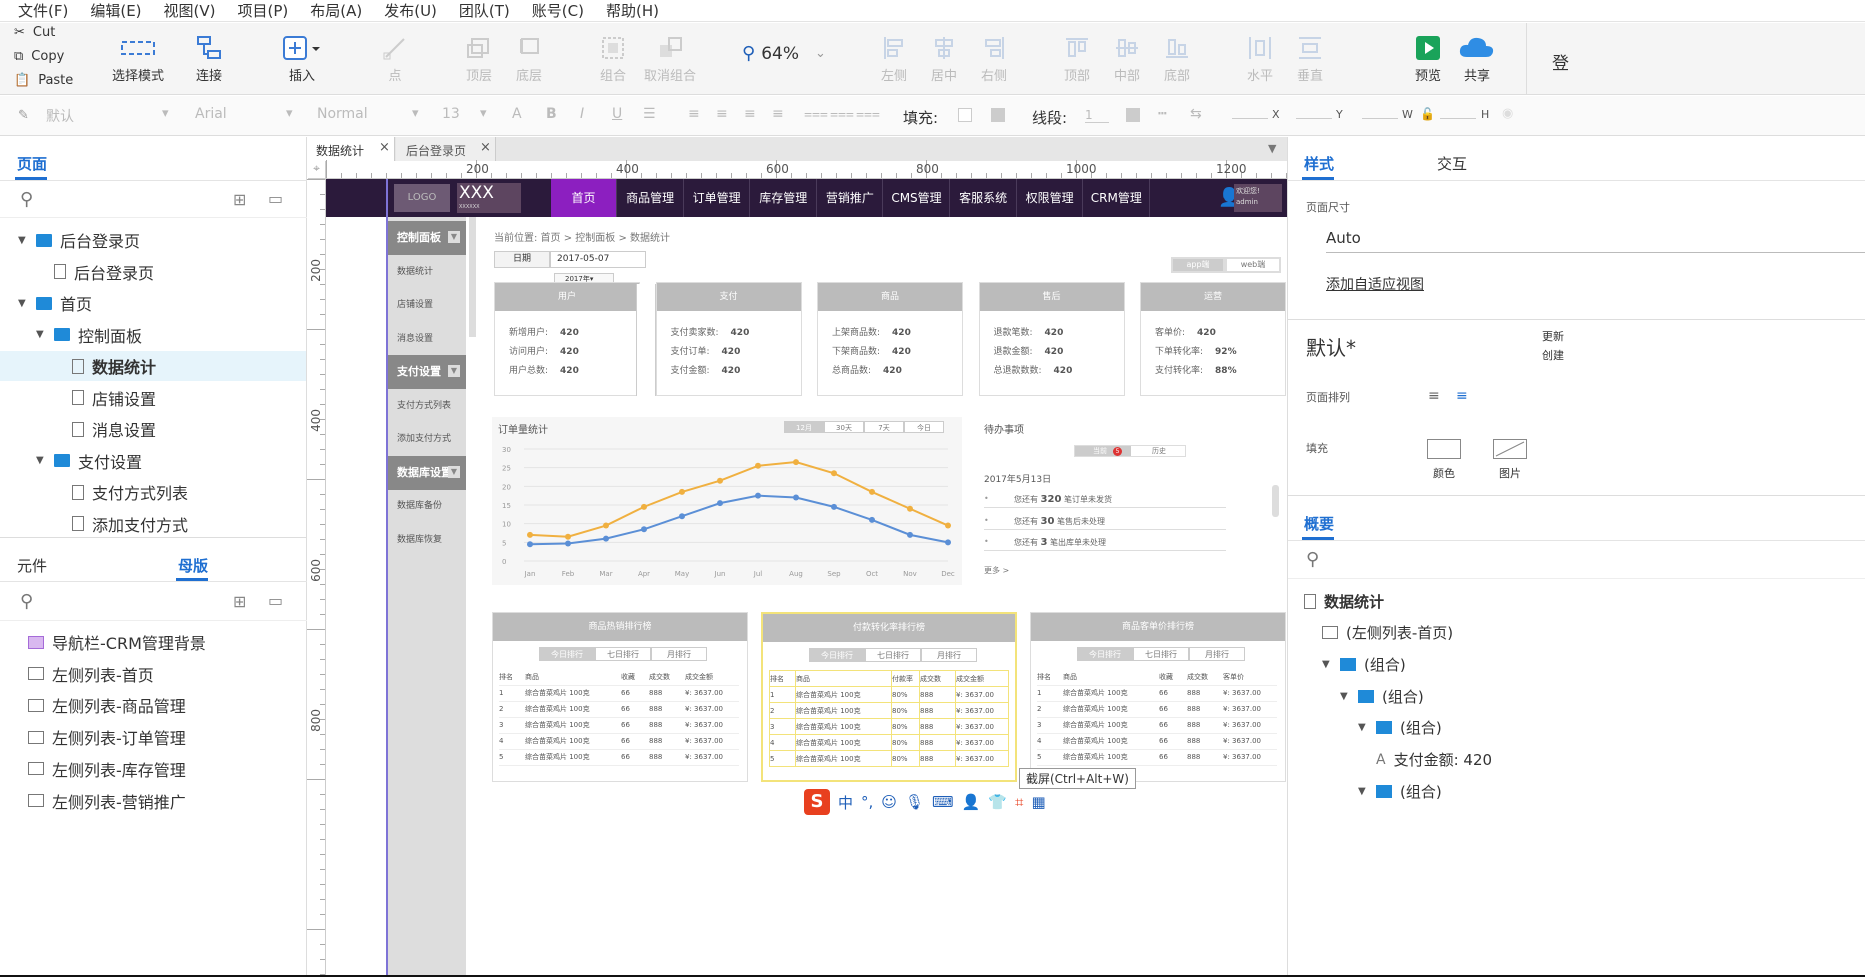  I want to click on x-input, so click(1250, 118).